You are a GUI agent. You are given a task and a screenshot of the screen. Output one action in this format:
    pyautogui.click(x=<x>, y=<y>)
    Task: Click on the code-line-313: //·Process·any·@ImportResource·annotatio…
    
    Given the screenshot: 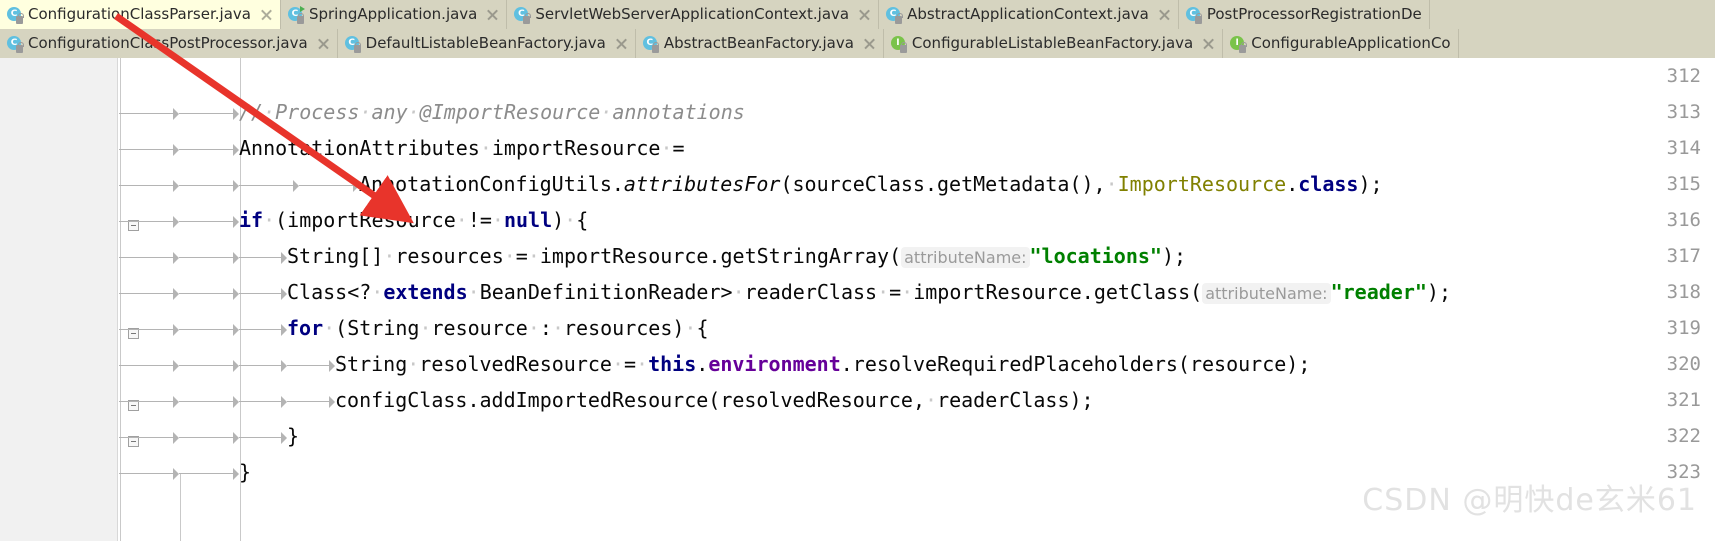 What is the action you would take?
    pyautogui.click(x=432, y=112)
    